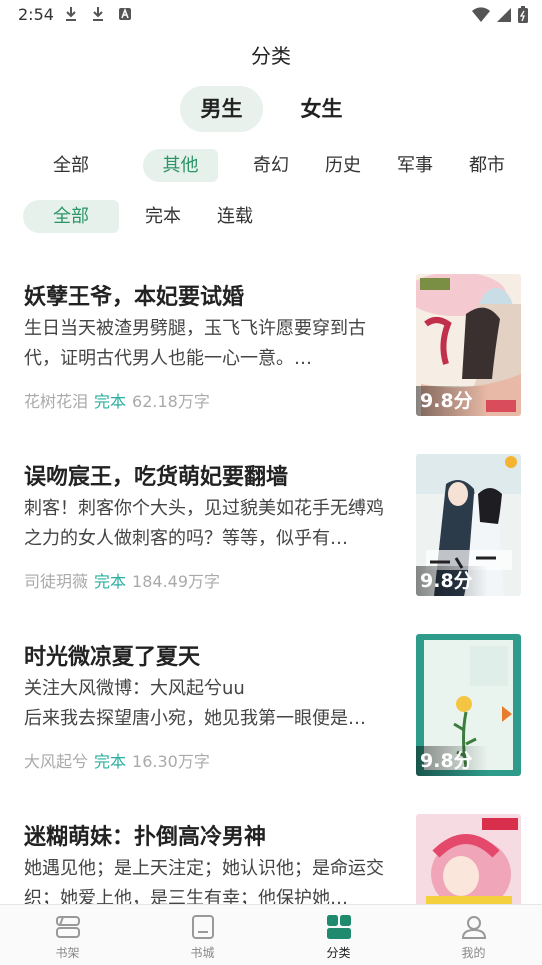 Image resolution: width=542 pixels, height=965 pixels. Describe the element at coordinates (523, 14) in the screenshot. I see `battery-icon` at that location.